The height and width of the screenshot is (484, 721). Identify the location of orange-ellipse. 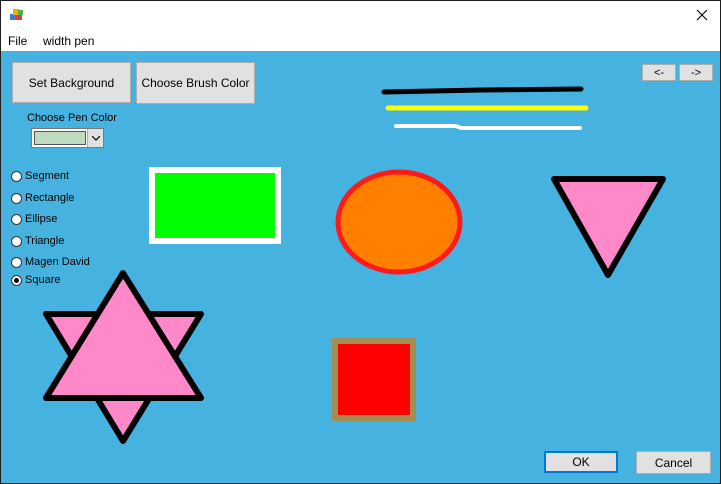
(399, 222).